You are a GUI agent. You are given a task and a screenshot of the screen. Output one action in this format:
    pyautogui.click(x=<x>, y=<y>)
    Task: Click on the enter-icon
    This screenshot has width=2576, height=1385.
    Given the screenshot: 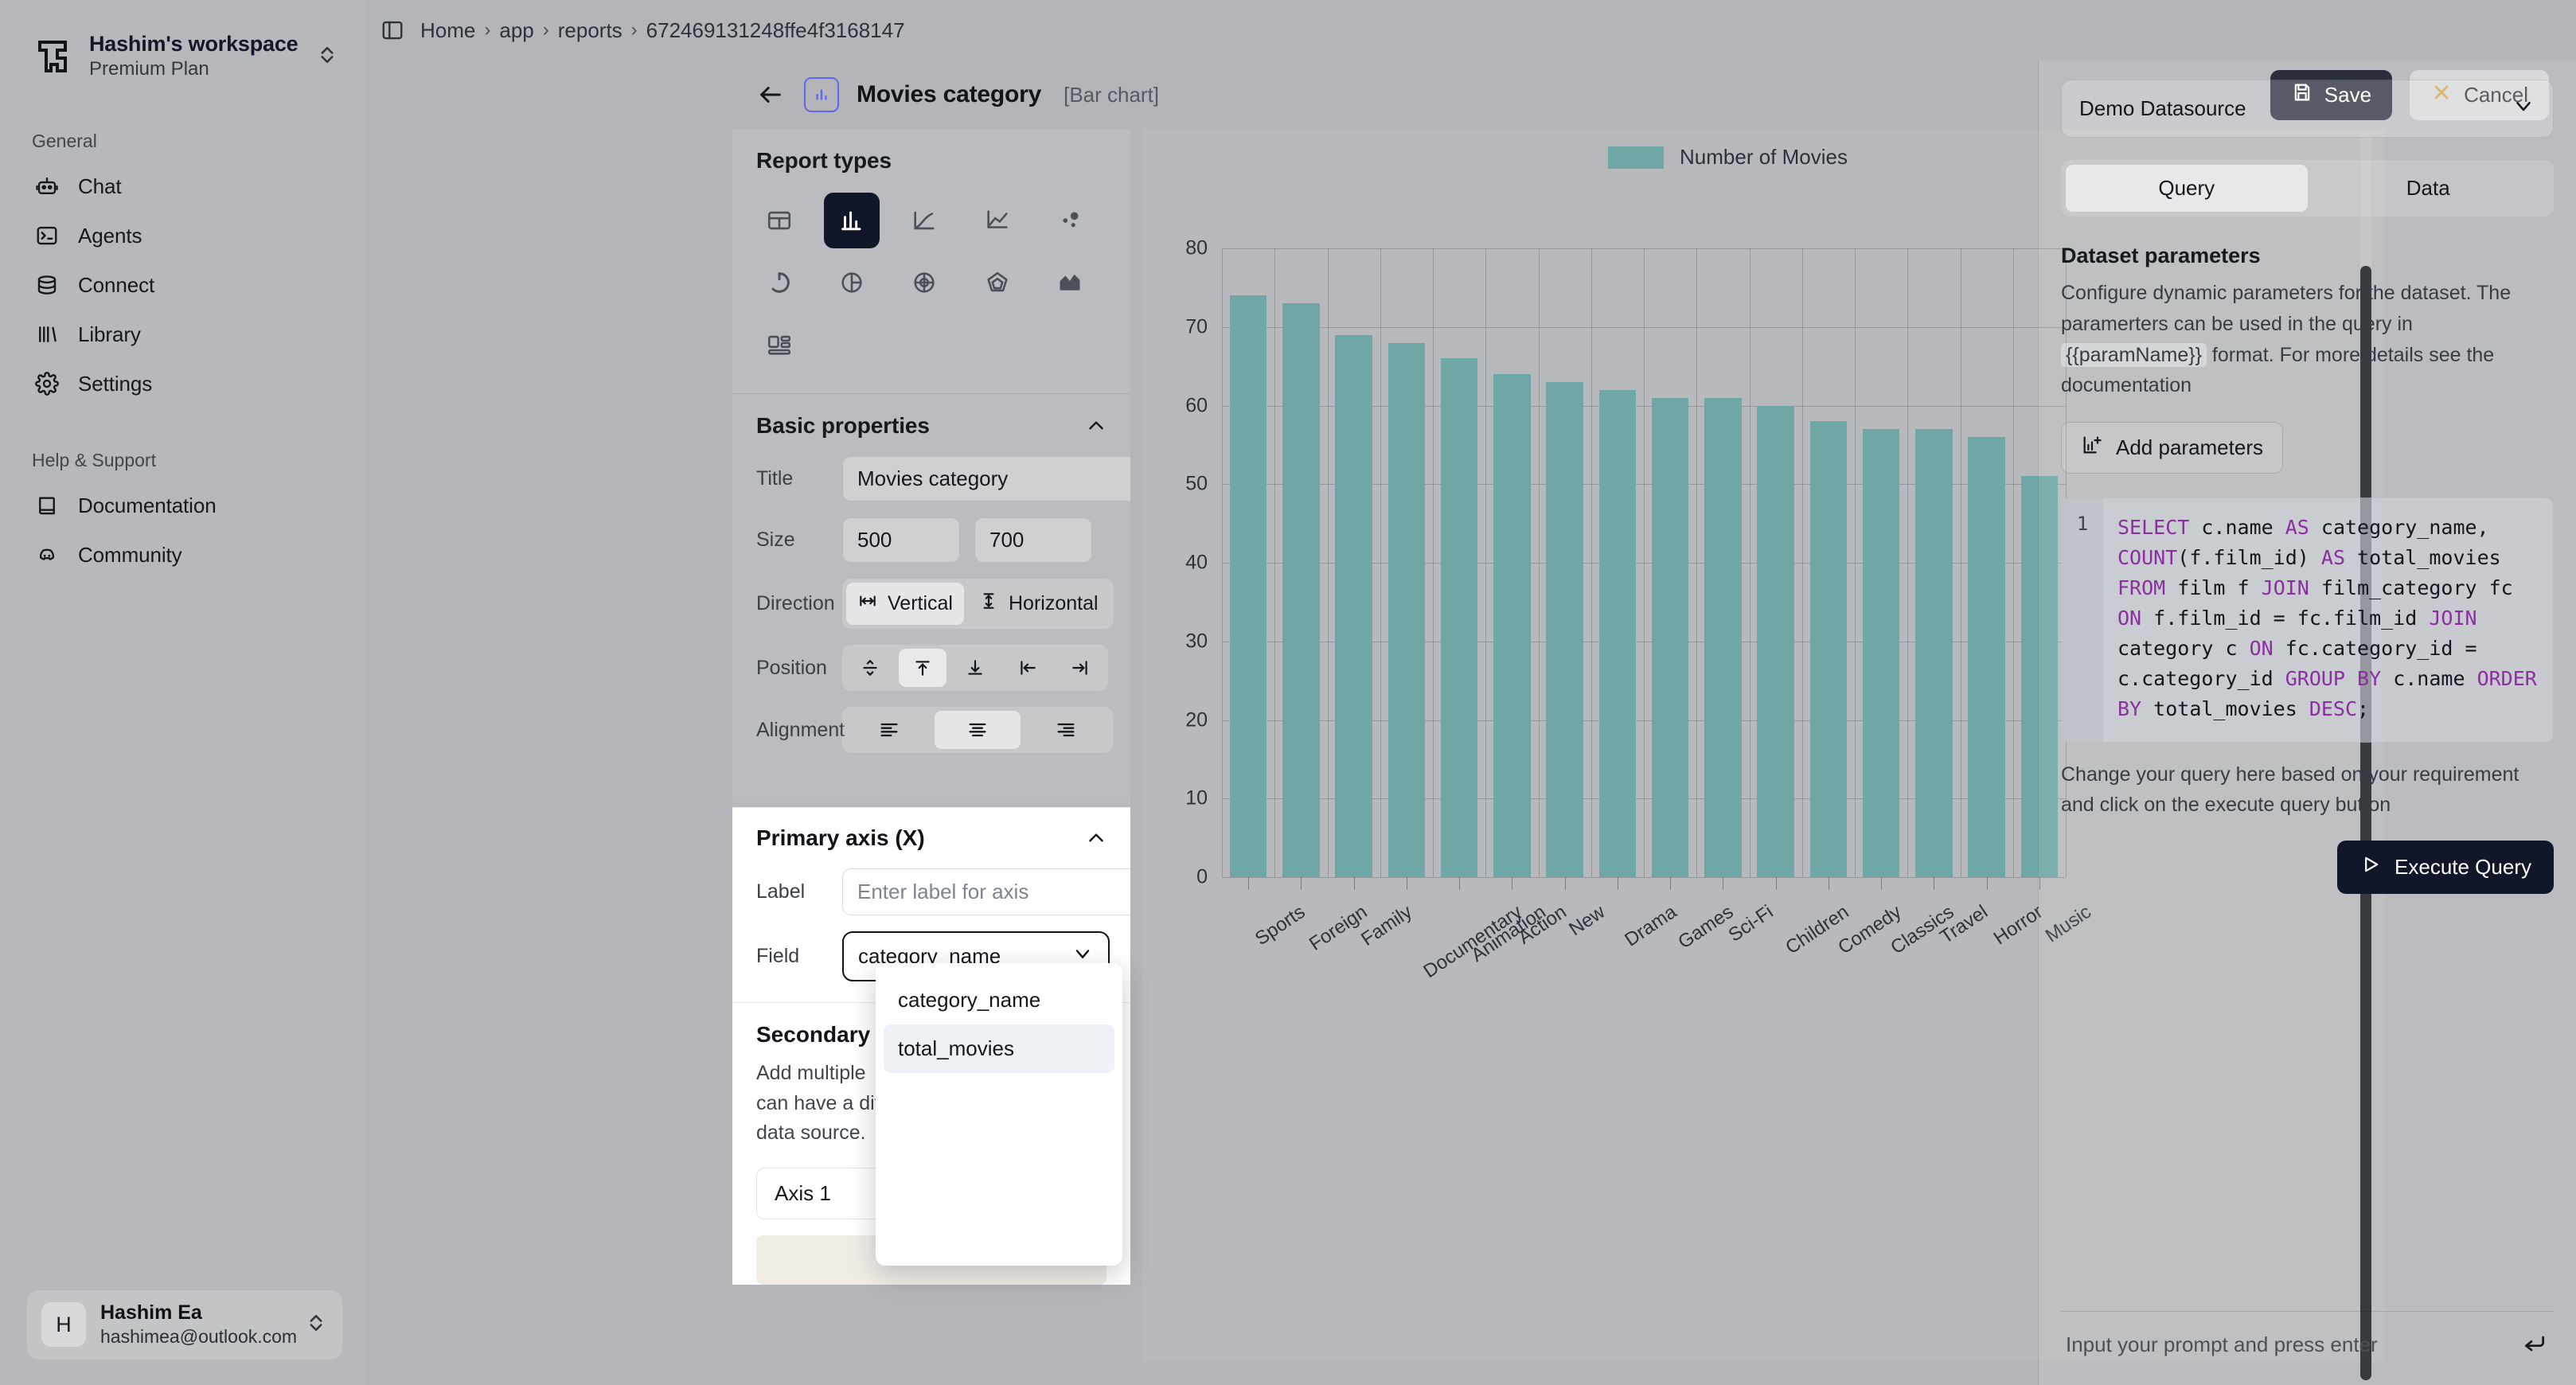 What is the action you would take?
    pyautogui.click(x=2535, y=1345)
    